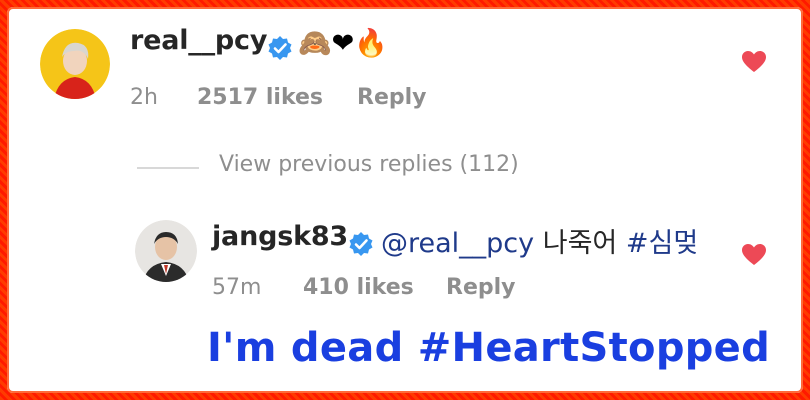 The height and width of the screenshot is (400, 810). I want to click on comment2-body: 나죽어, so click(580, 243).